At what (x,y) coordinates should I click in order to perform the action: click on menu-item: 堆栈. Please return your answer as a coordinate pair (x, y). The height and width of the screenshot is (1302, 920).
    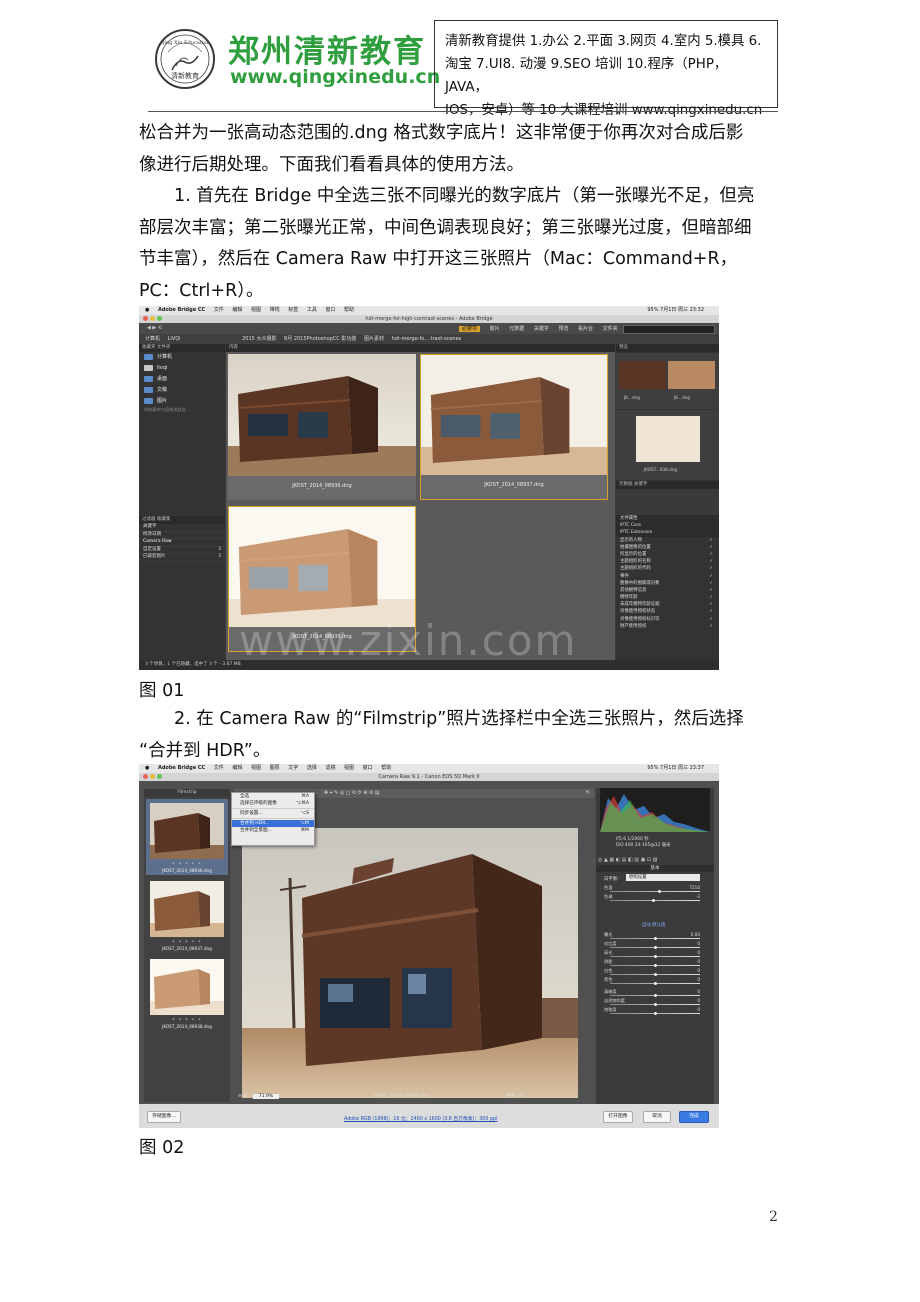
    Looking at the image, I should click on (275, 310).